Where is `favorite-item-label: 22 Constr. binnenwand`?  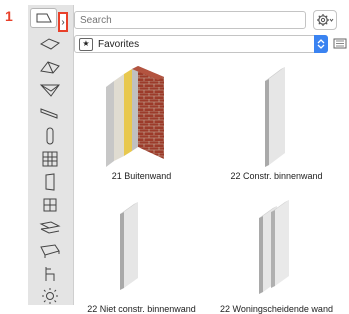 favorite-item-label: 22 Constr. binnenwand is located at coordinates (276, 176).